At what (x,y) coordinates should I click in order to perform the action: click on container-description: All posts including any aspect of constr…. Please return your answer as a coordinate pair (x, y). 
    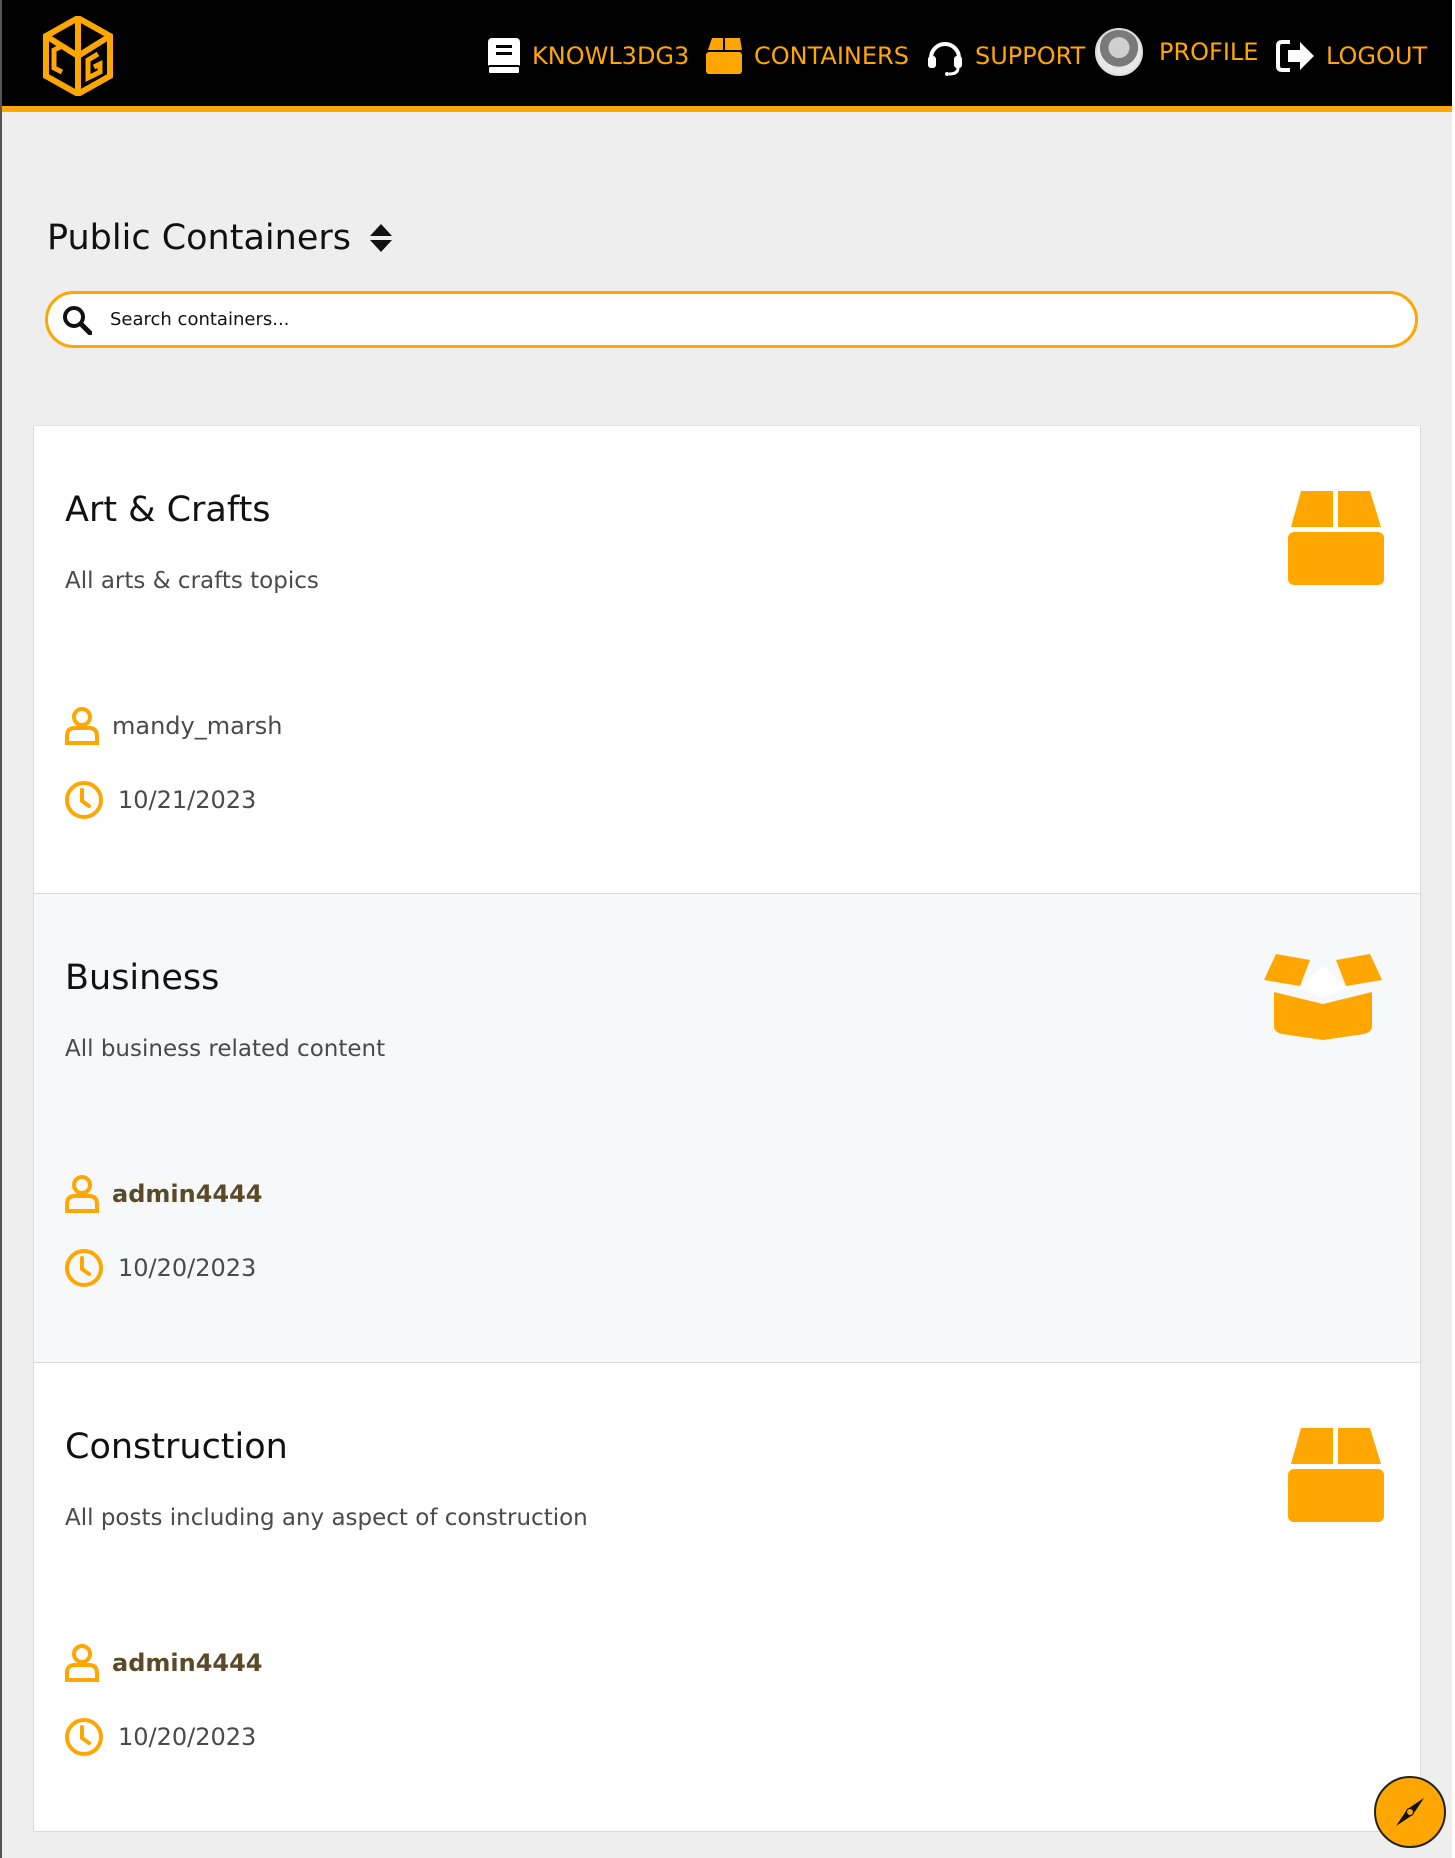
    Looking at the image, I should click on (326, 1518).